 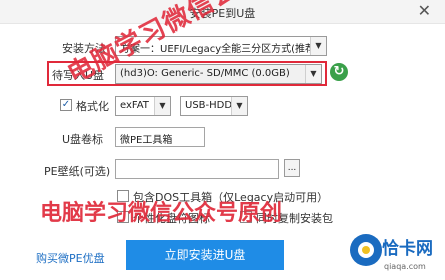 What do you see at coordinates (424, 11) in the screenshot?
I see `close-icon: ✕` at bounding box center [424, 11].